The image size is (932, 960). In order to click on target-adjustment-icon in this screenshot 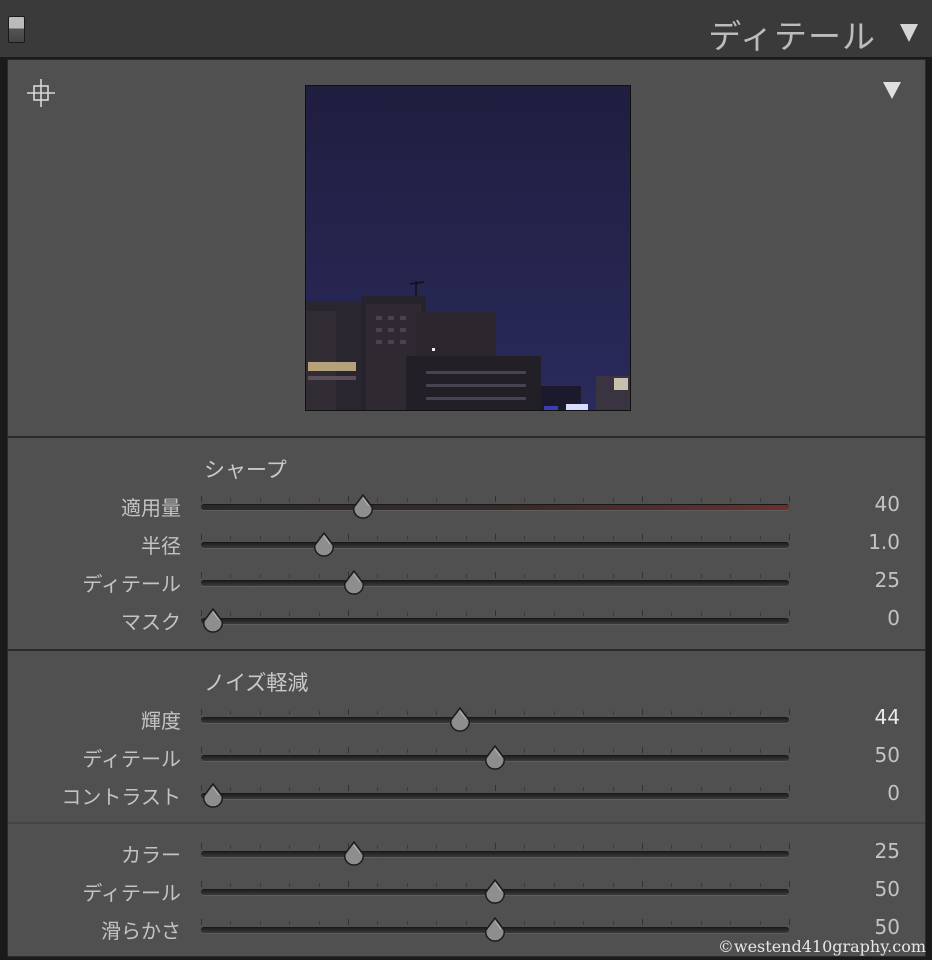, I will do `click(41, 93)`.